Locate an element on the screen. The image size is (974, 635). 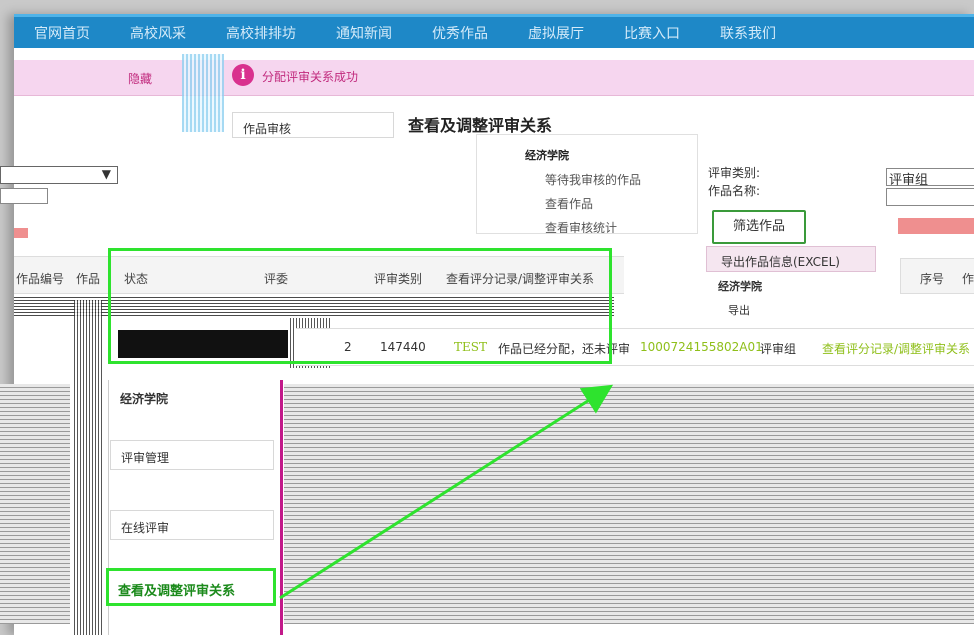
arrow-overlay is located at coordinates (446, 492).